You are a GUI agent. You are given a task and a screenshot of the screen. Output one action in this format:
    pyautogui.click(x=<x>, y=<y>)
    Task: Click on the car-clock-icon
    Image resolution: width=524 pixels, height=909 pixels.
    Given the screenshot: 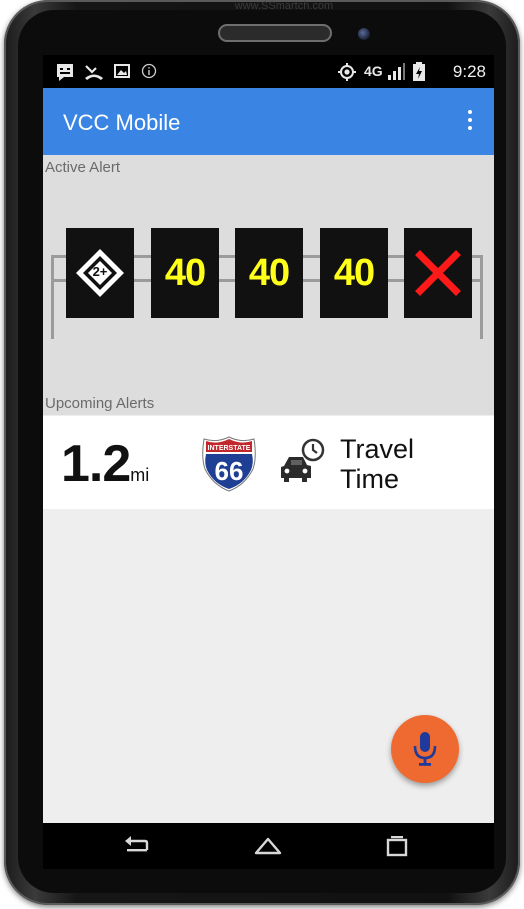 What is the action you would take?
    pyautogui.click(x=303, y=460)
    